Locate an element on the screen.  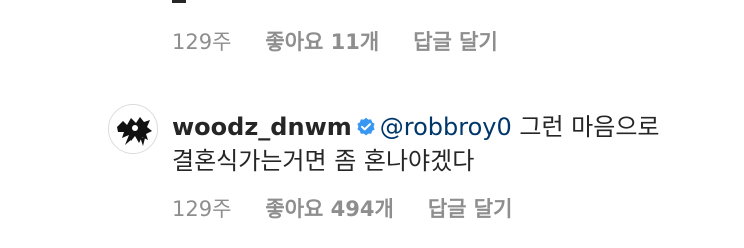
comment-text-line2: 결혼식가는거면 좀 혼나야겠다 is located at coordinates (323, 161).